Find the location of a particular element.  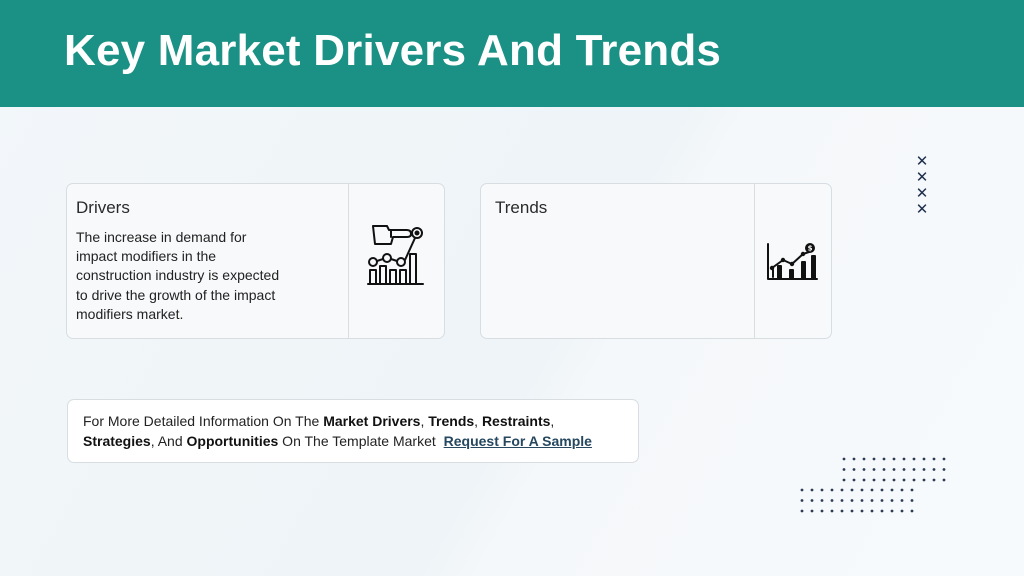

dot-grid-decoration-top is located at coordinates (894, 469).